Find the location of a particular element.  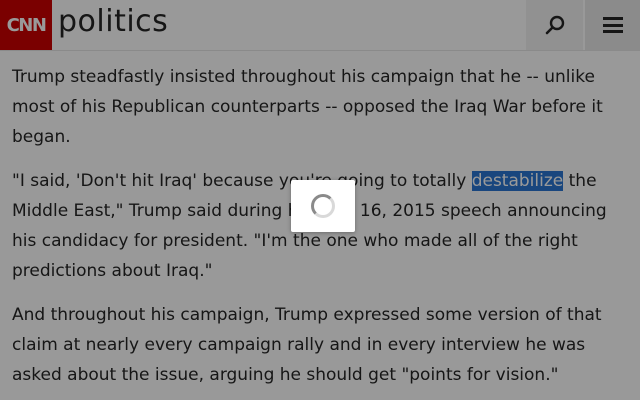

loading-spinner-icon is located at coordinates (323, 206).